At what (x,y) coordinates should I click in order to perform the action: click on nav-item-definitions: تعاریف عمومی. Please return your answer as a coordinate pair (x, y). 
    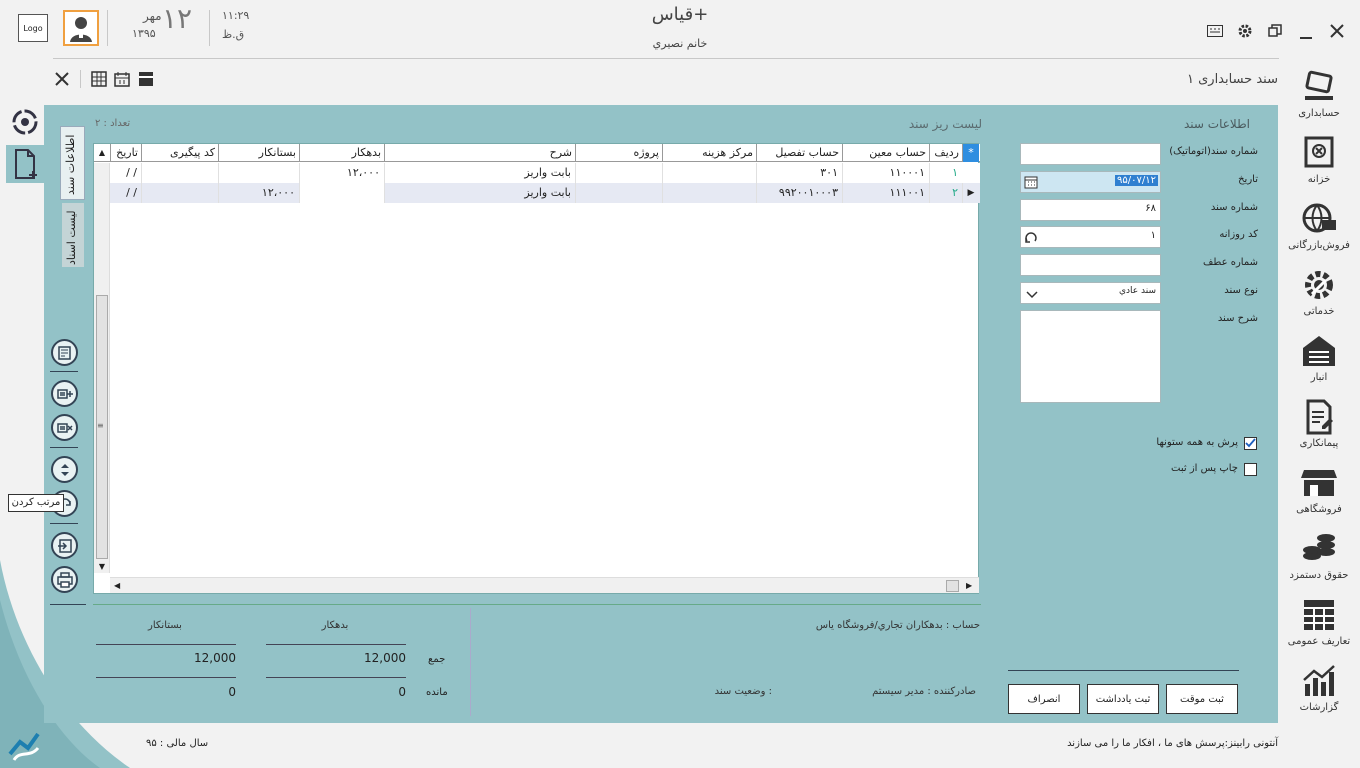
    Looking at the image, I should click on (1319, 621).